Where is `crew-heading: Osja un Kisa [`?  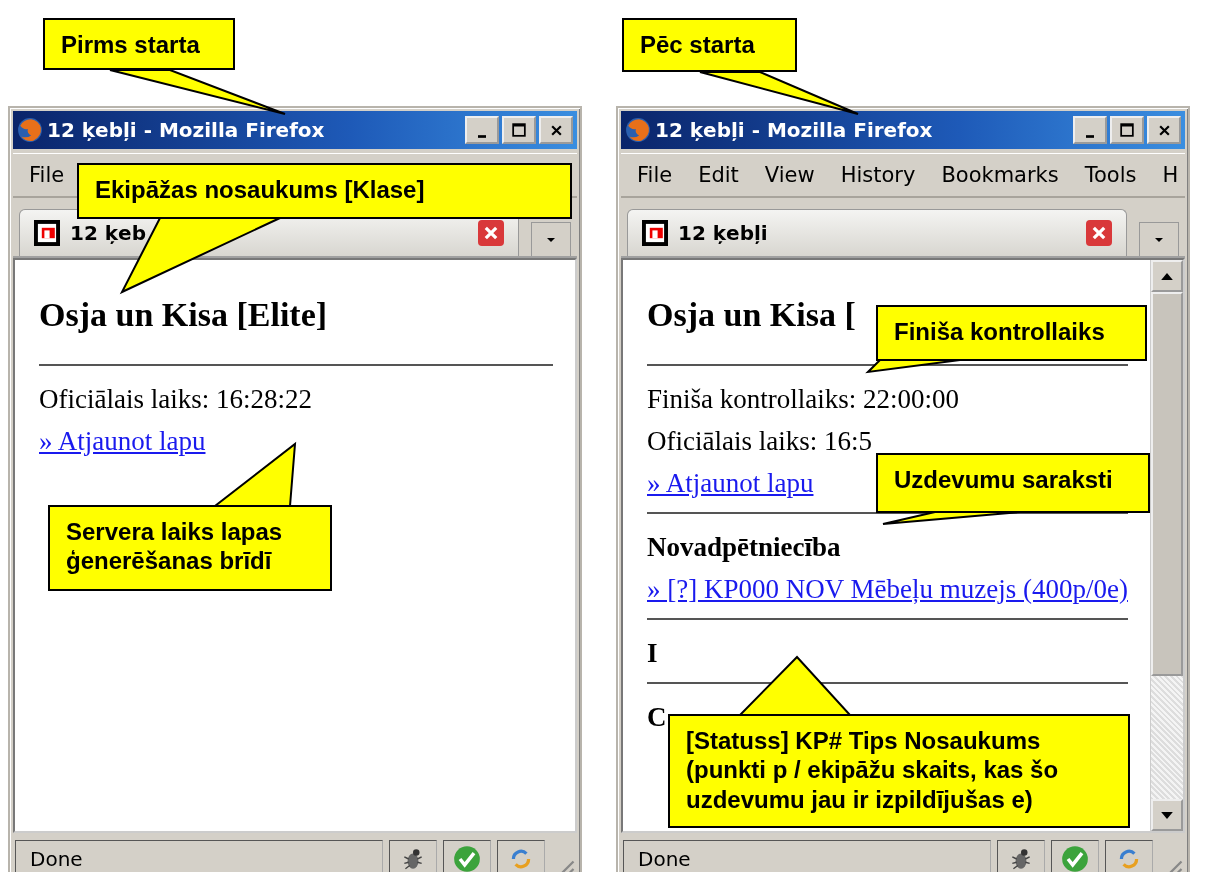 crew-heading: Osja un Kisa [ is located at coordinates (751, 315).